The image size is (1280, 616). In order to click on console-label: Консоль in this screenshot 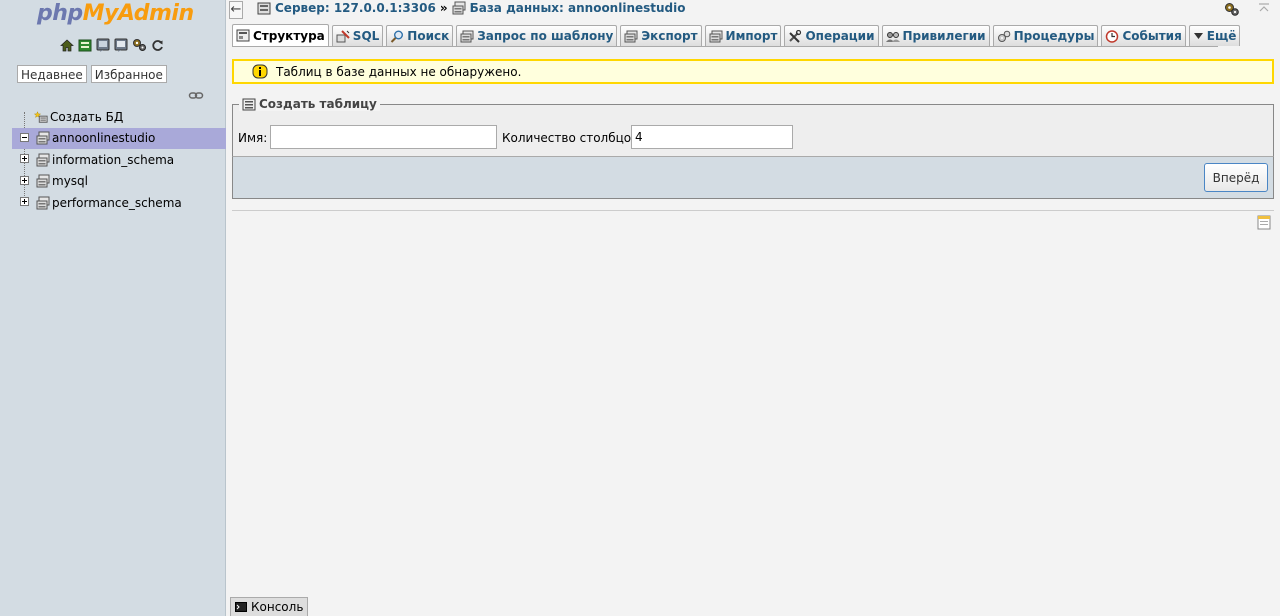, I will do `click(277, 607)`.